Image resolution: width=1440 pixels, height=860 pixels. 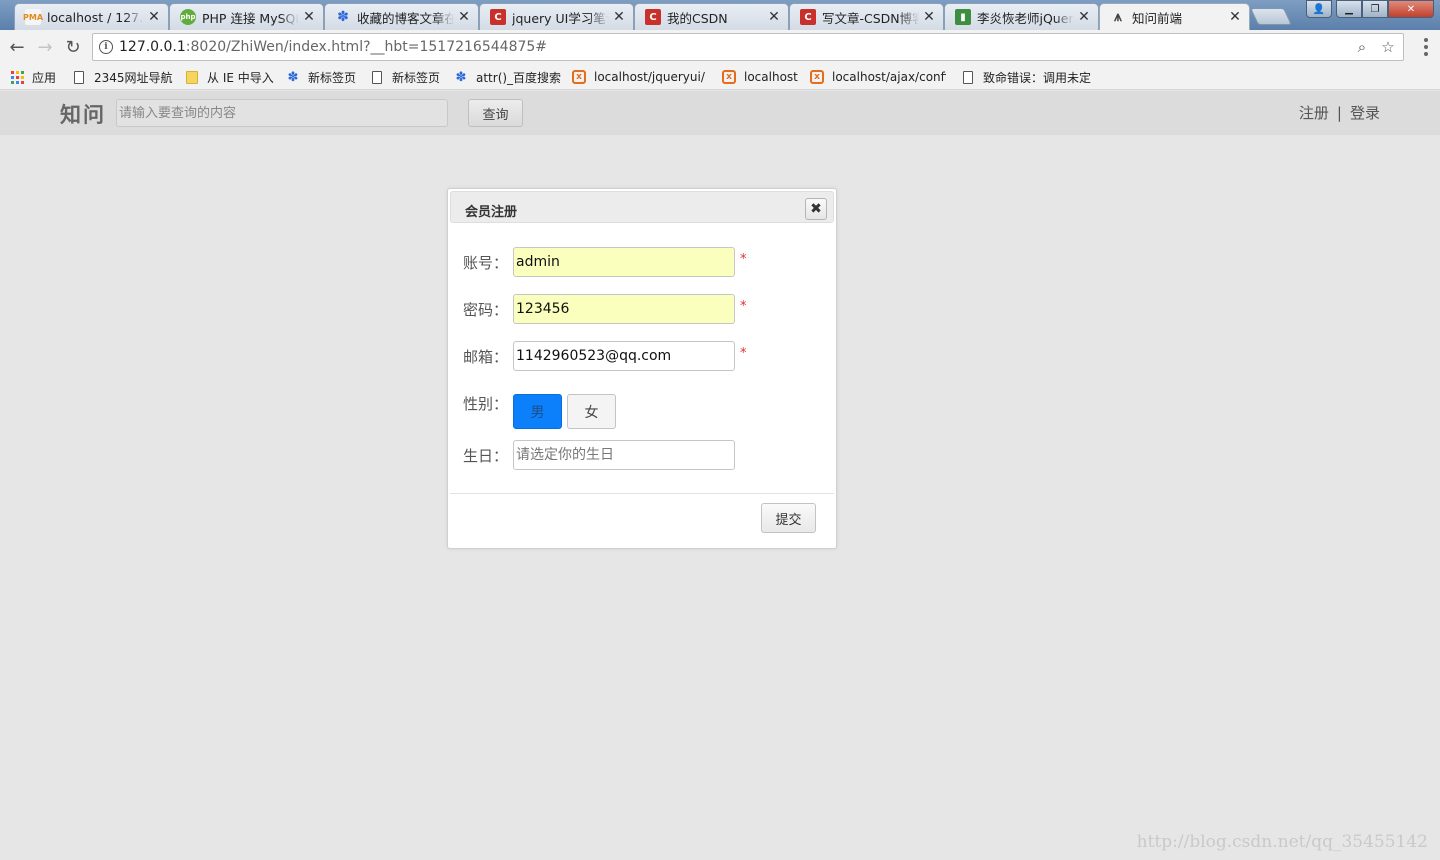 I want to click on site-info-icon: i, so click(x=106, y=47).